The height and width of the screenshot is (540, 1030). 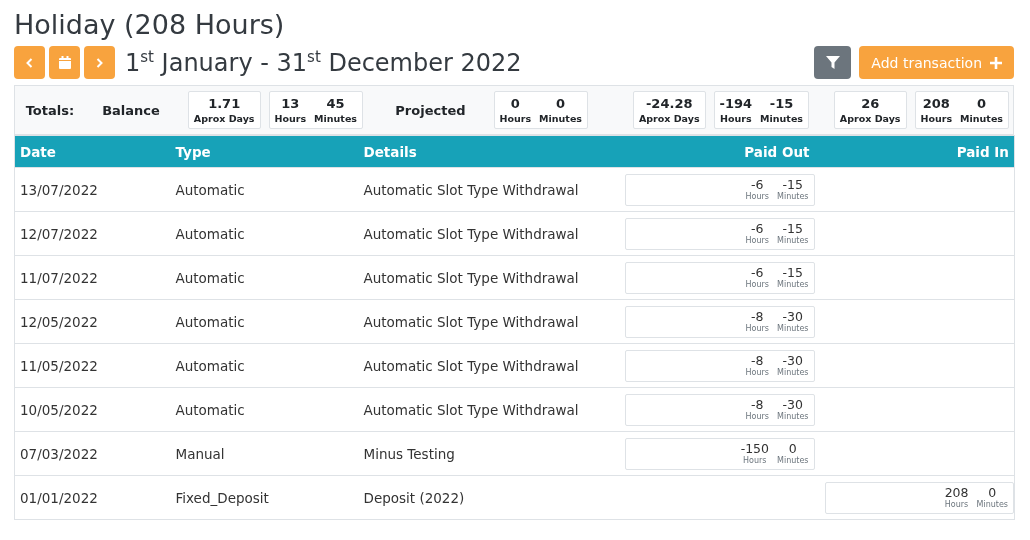 What do you see at coordinates (754, 448) in the screenshot?
I see `time-value: -150` at bounding box center [754, 448].